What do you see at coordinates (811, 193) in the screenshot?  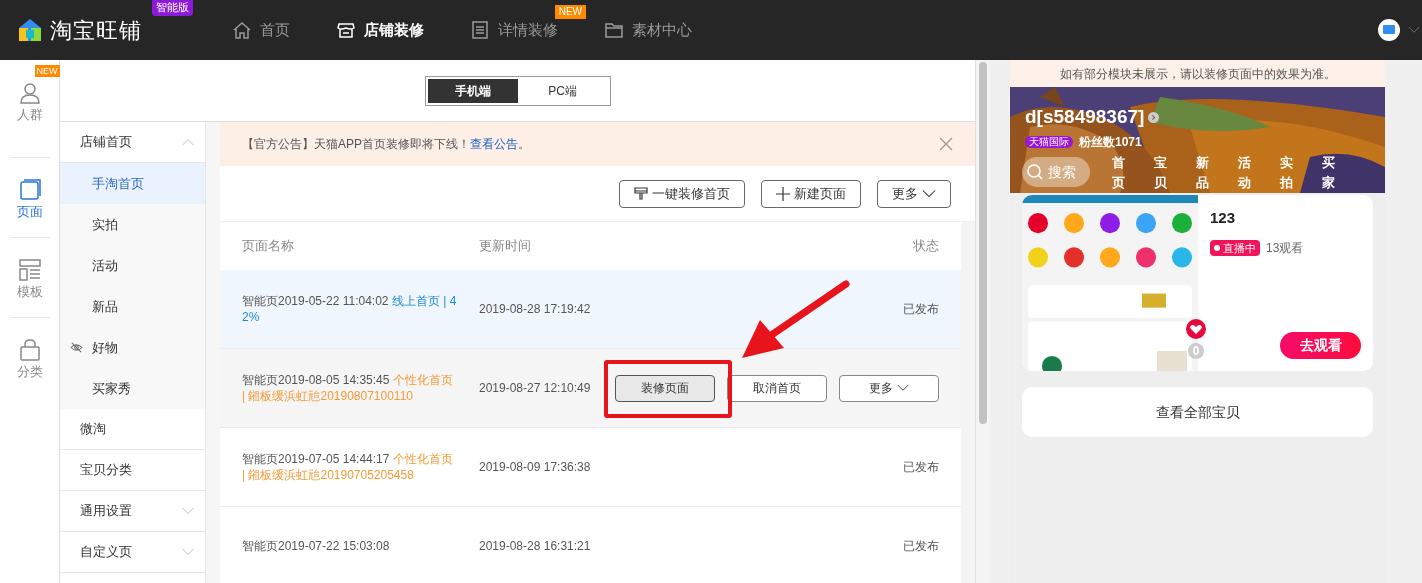 I see `toolbar-button: 新建页面` at bounding box center [811, 193].